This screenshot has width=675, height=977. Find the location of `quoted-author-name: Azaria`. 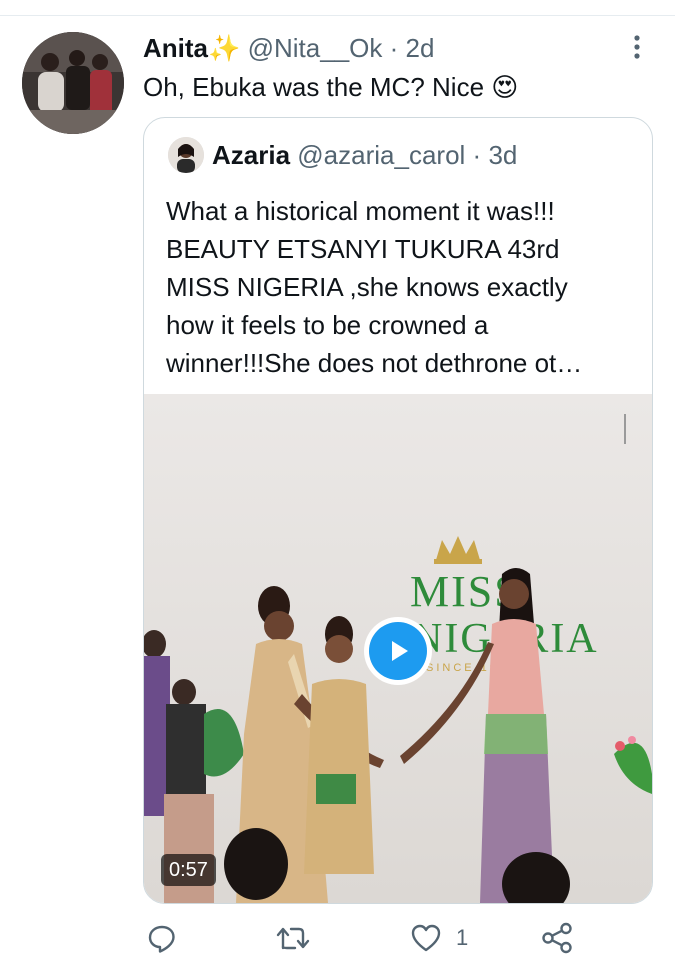

quoted-author-name: Azaria is located at coordinates (251, 155).